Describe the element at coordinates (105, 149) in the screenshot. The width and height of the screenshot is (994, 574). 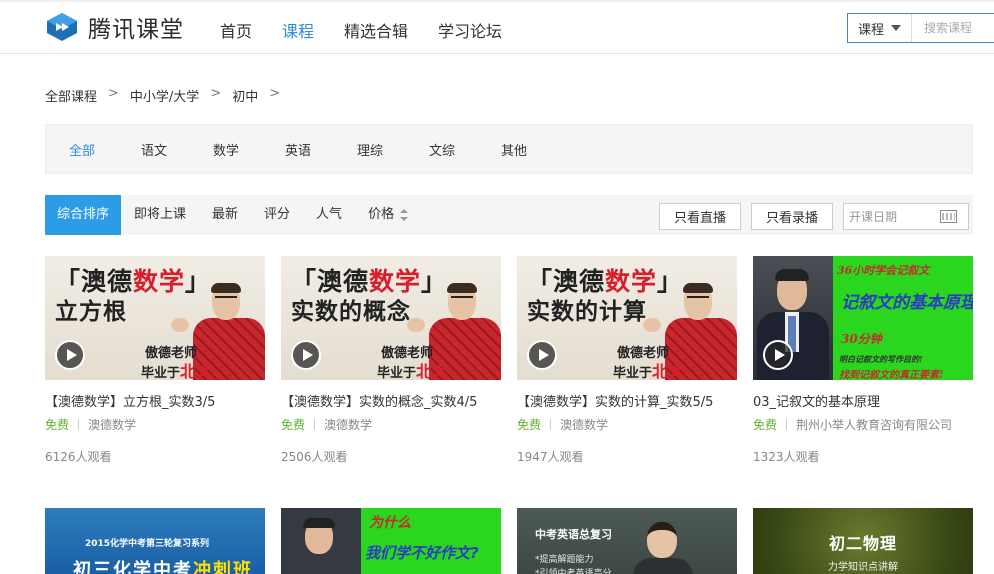
I see `category-all: 全部` at that location.